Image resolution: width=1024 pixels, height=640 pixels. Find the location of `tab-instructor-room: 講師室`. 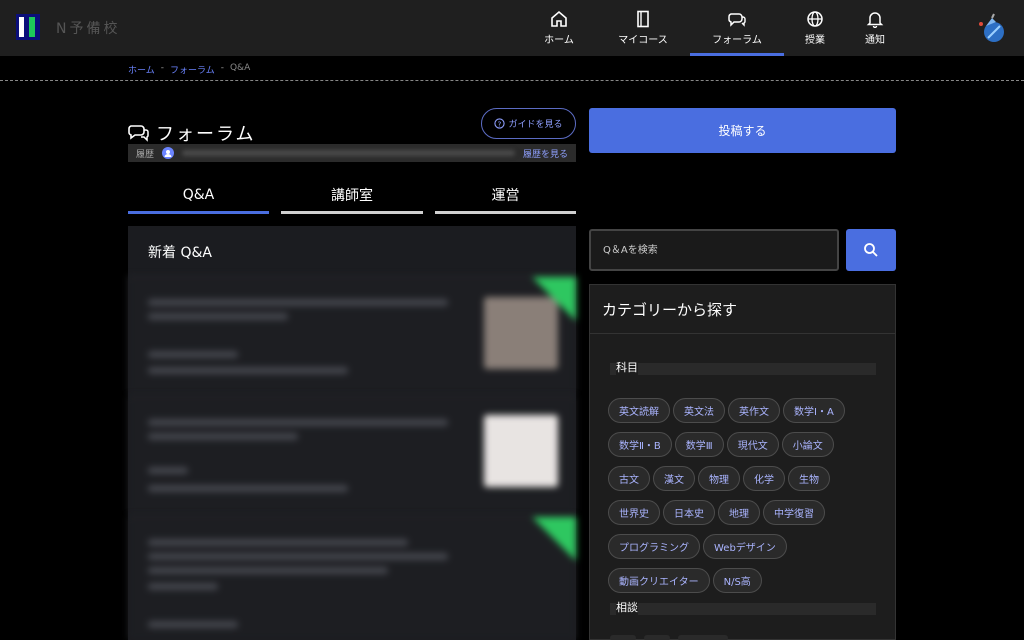

tab-instructor-room: 講師室 is located at coordinates (352, 196).